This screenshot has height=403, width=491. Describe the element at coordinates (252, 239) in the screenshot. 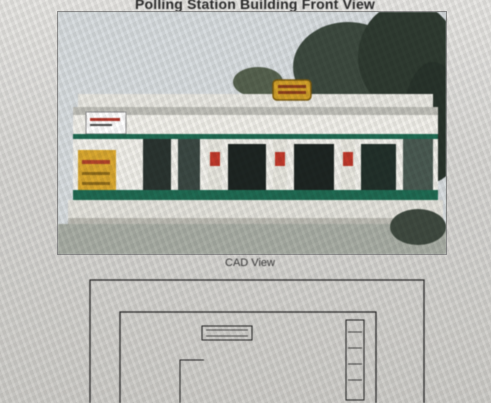

I see `photo-ground` at that location.